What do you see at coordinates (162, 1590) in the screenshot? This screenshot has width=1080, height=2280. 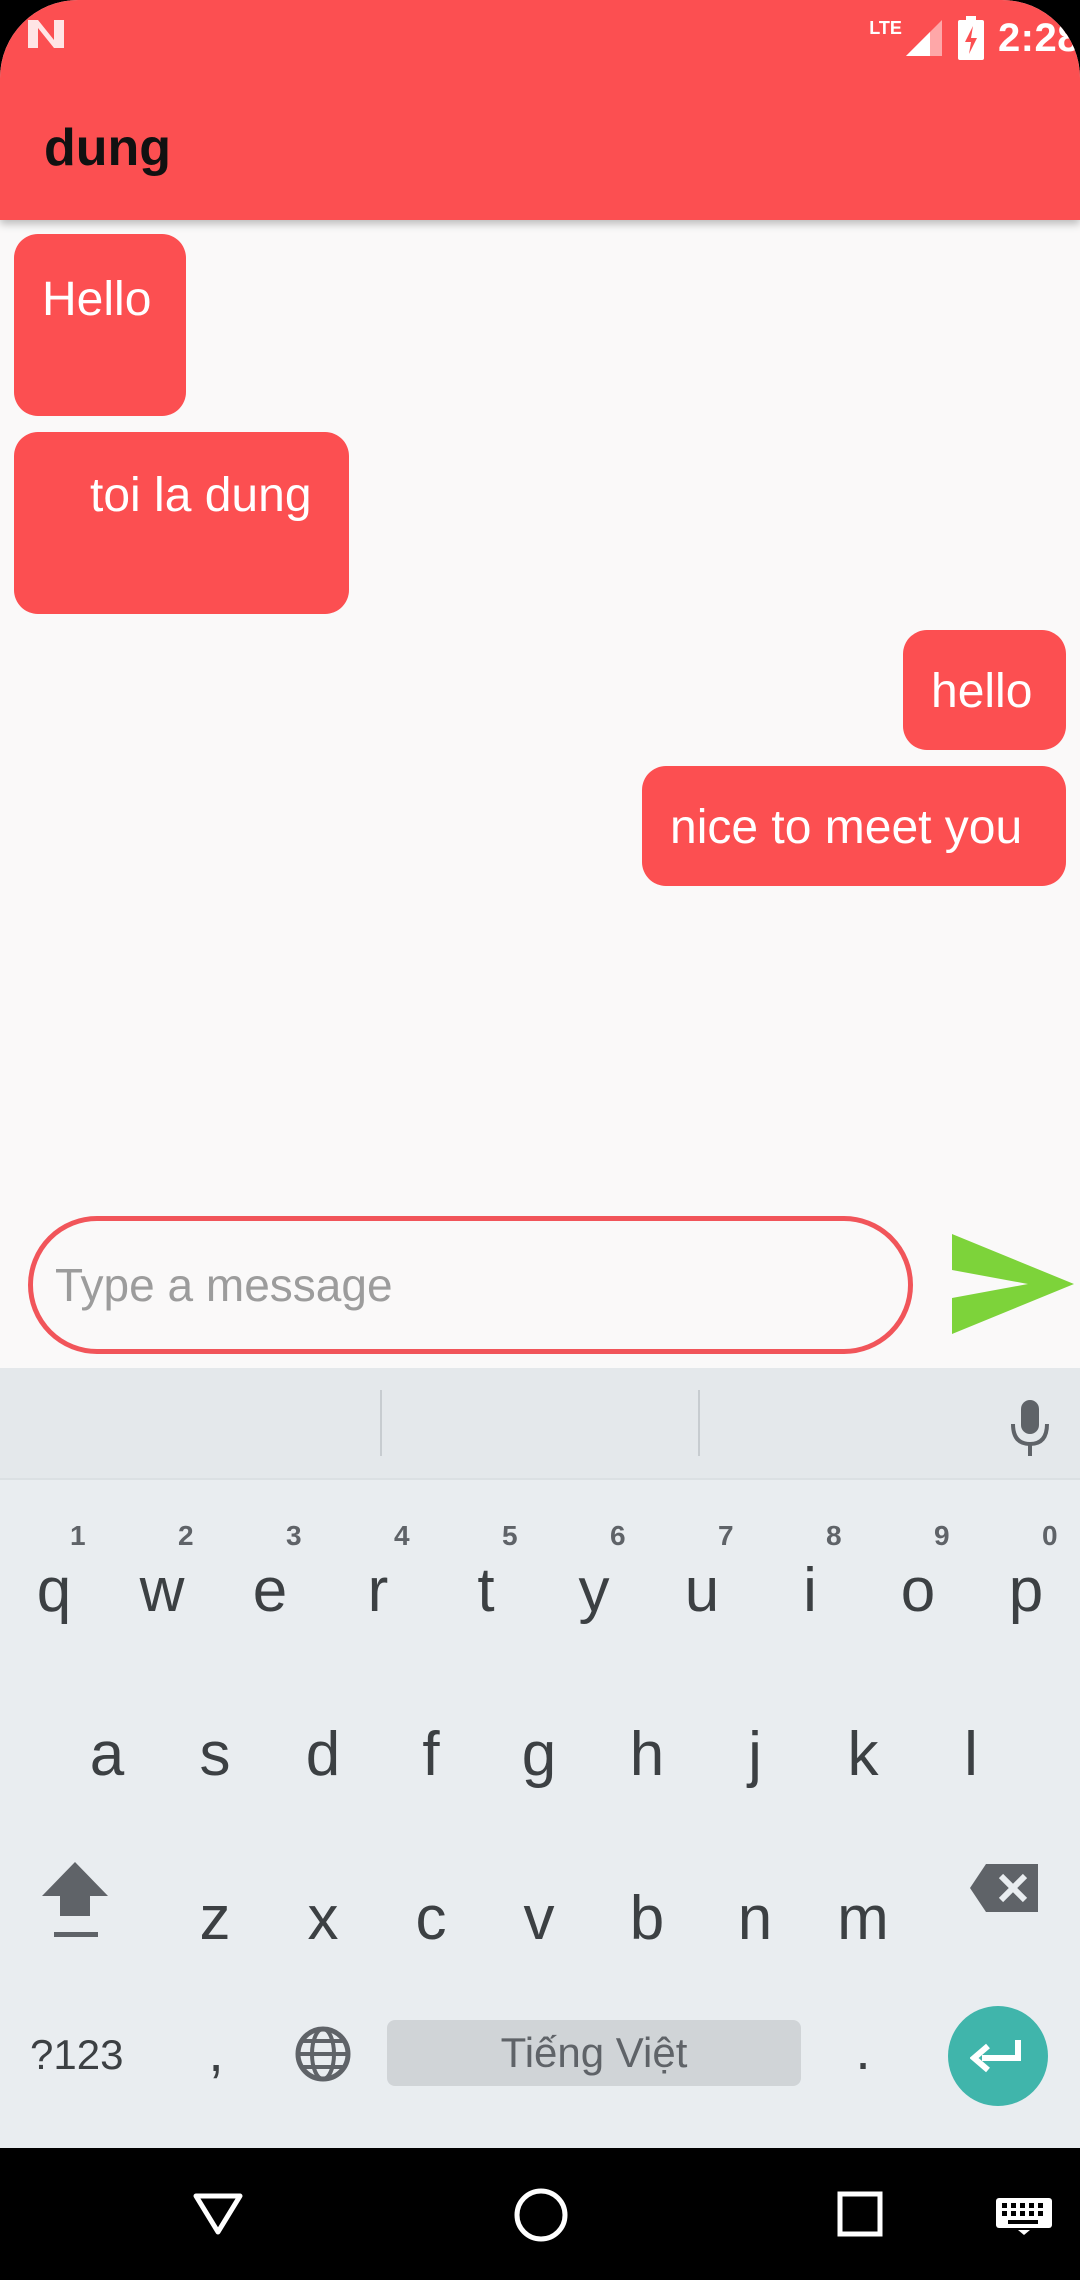 I see `key-label: w` at bounding box center [162, 1590].